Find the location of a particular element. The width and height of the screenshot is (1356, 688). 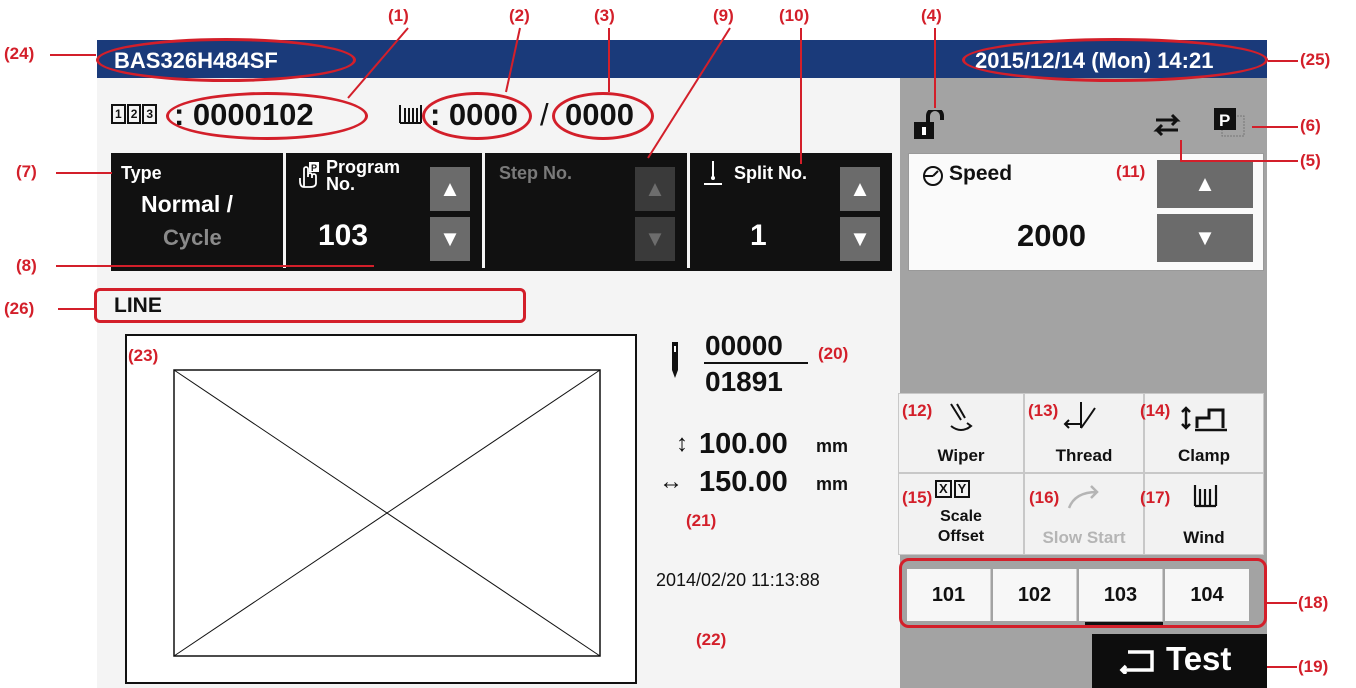

split-up-button: ▲ is located at coordinates (860, 189).